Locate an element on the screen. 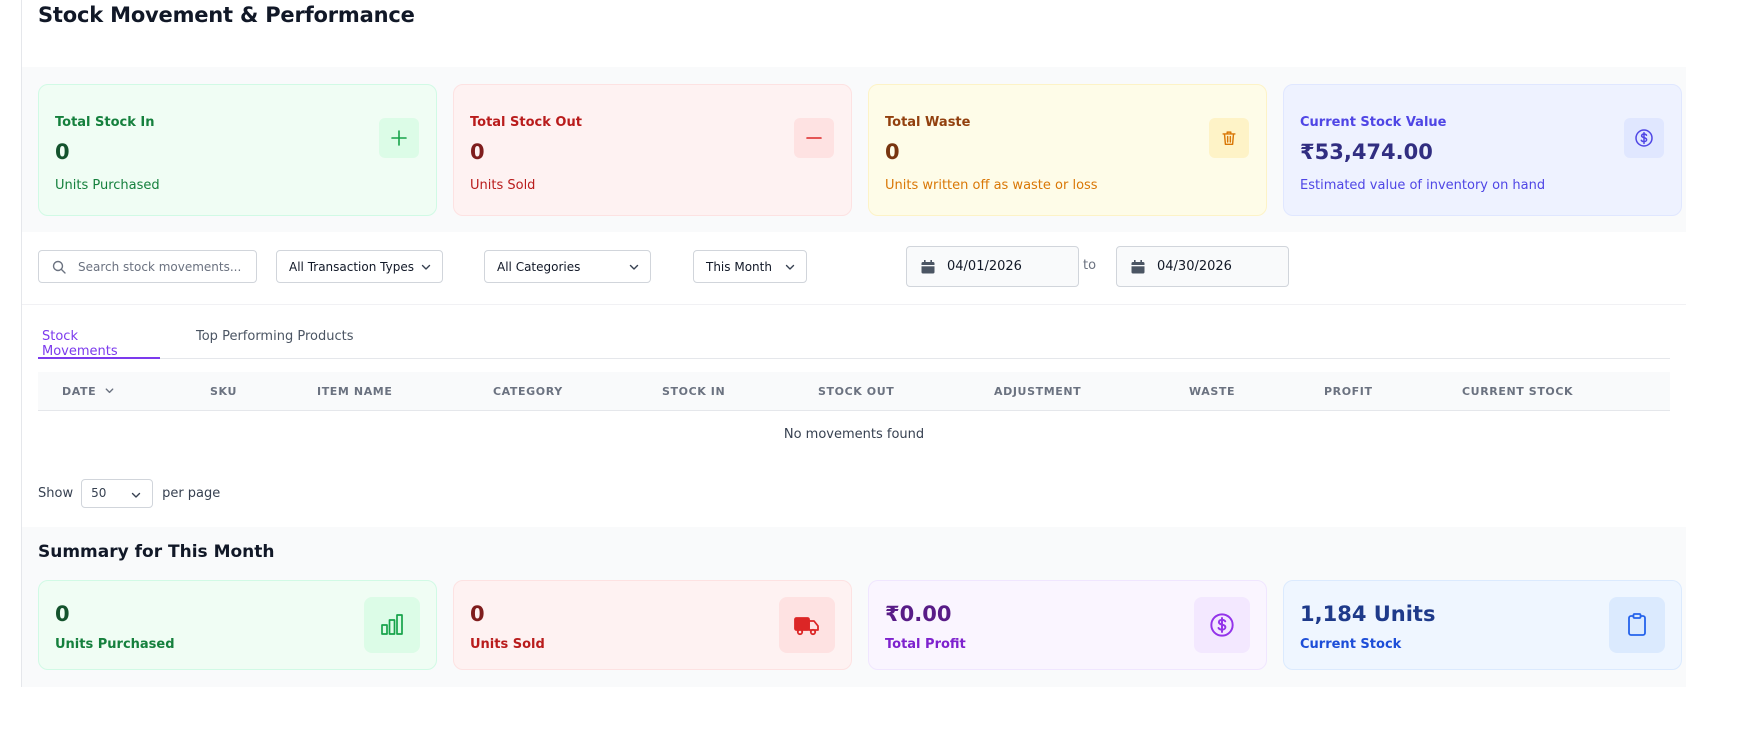  date-from-field: 04/01/2026 is located at coordinates (992, 266).